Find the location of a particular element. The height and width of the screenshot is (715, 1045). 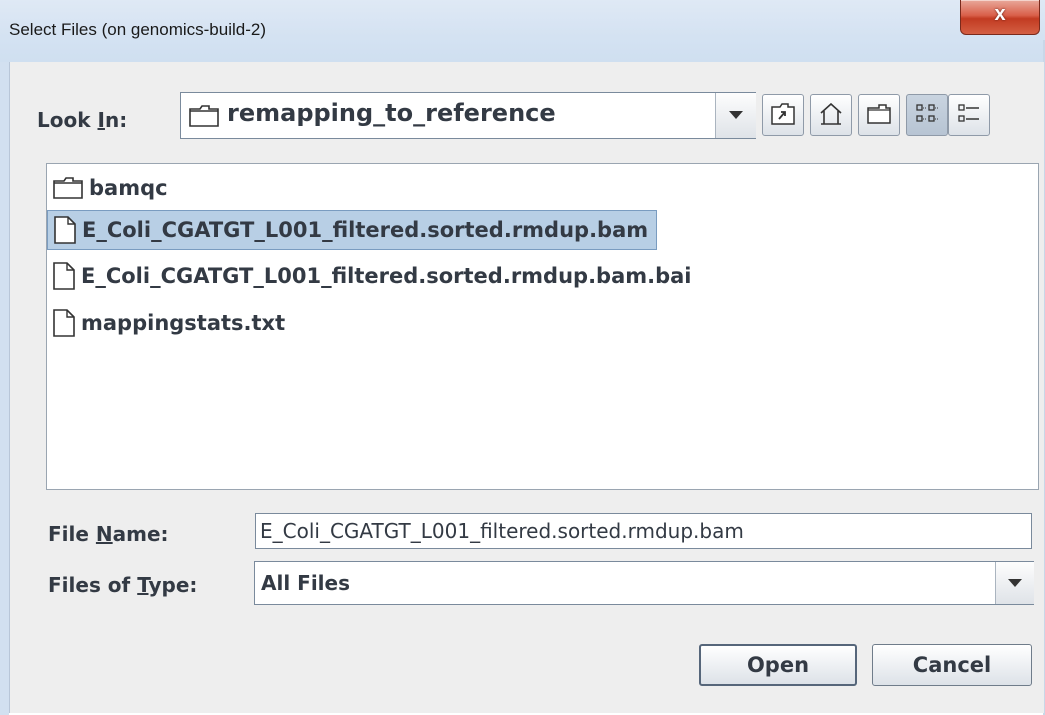

title-bar: Select Files (on genomics-build-2) x is located at coordinates (522, 31).